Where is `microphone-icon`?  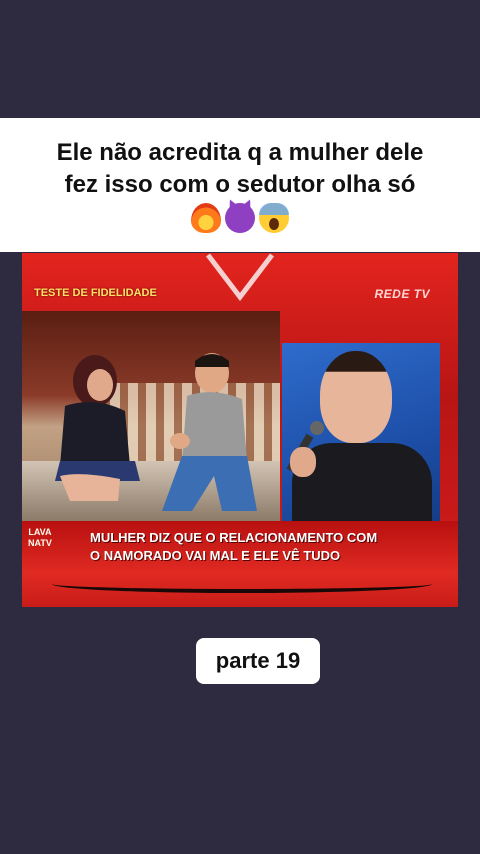
microphone-icon is located at coordinates (317, 428).